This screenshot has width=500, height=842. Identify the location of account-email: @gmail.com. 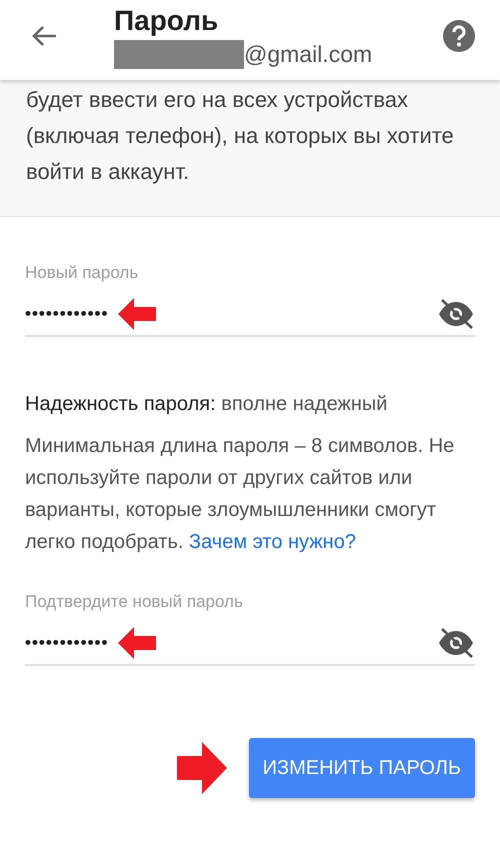
(308, 54).